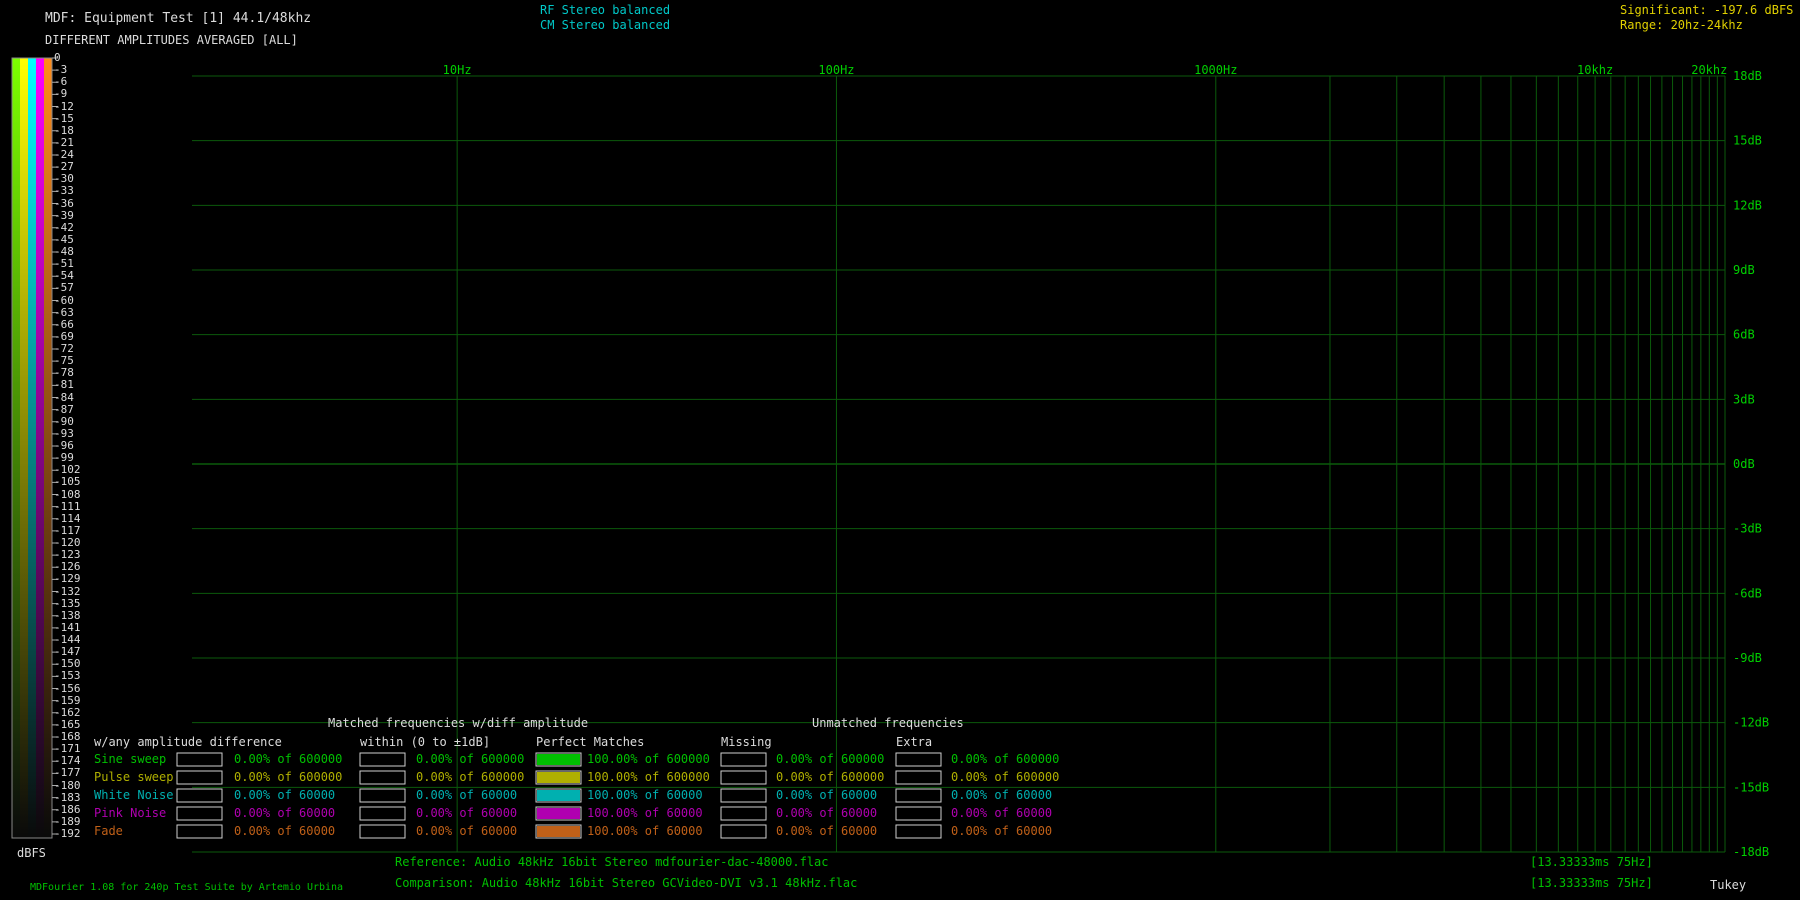 Image resolution: width=1800 pixels, height=900 pixels. Describe the element at coordinates (67, 579) in the screenshot. I see `colorbar-tick-label: -129` at that location.